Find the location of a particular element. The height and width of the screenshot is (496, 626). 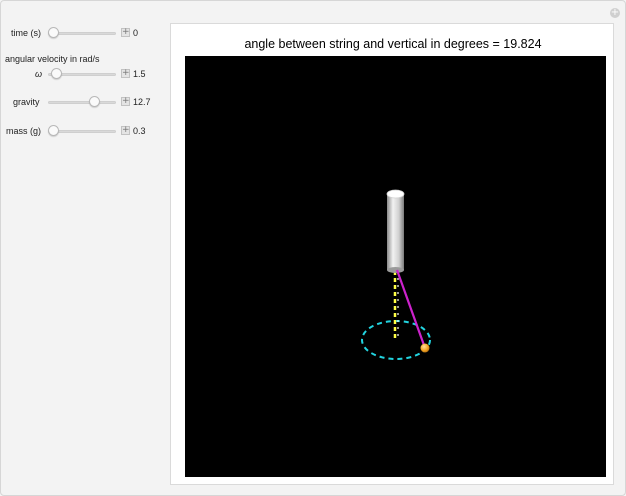

cylinder-top is located at coordinates (395, 194).